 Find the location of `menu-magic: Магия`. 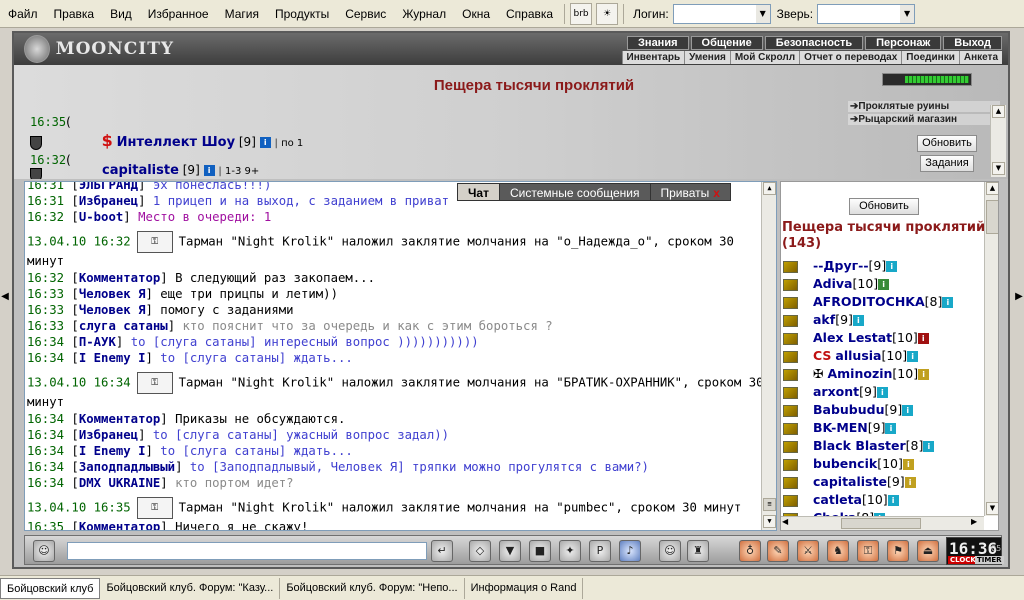

menu-magic: Магия is located at coordinates (242, 14).